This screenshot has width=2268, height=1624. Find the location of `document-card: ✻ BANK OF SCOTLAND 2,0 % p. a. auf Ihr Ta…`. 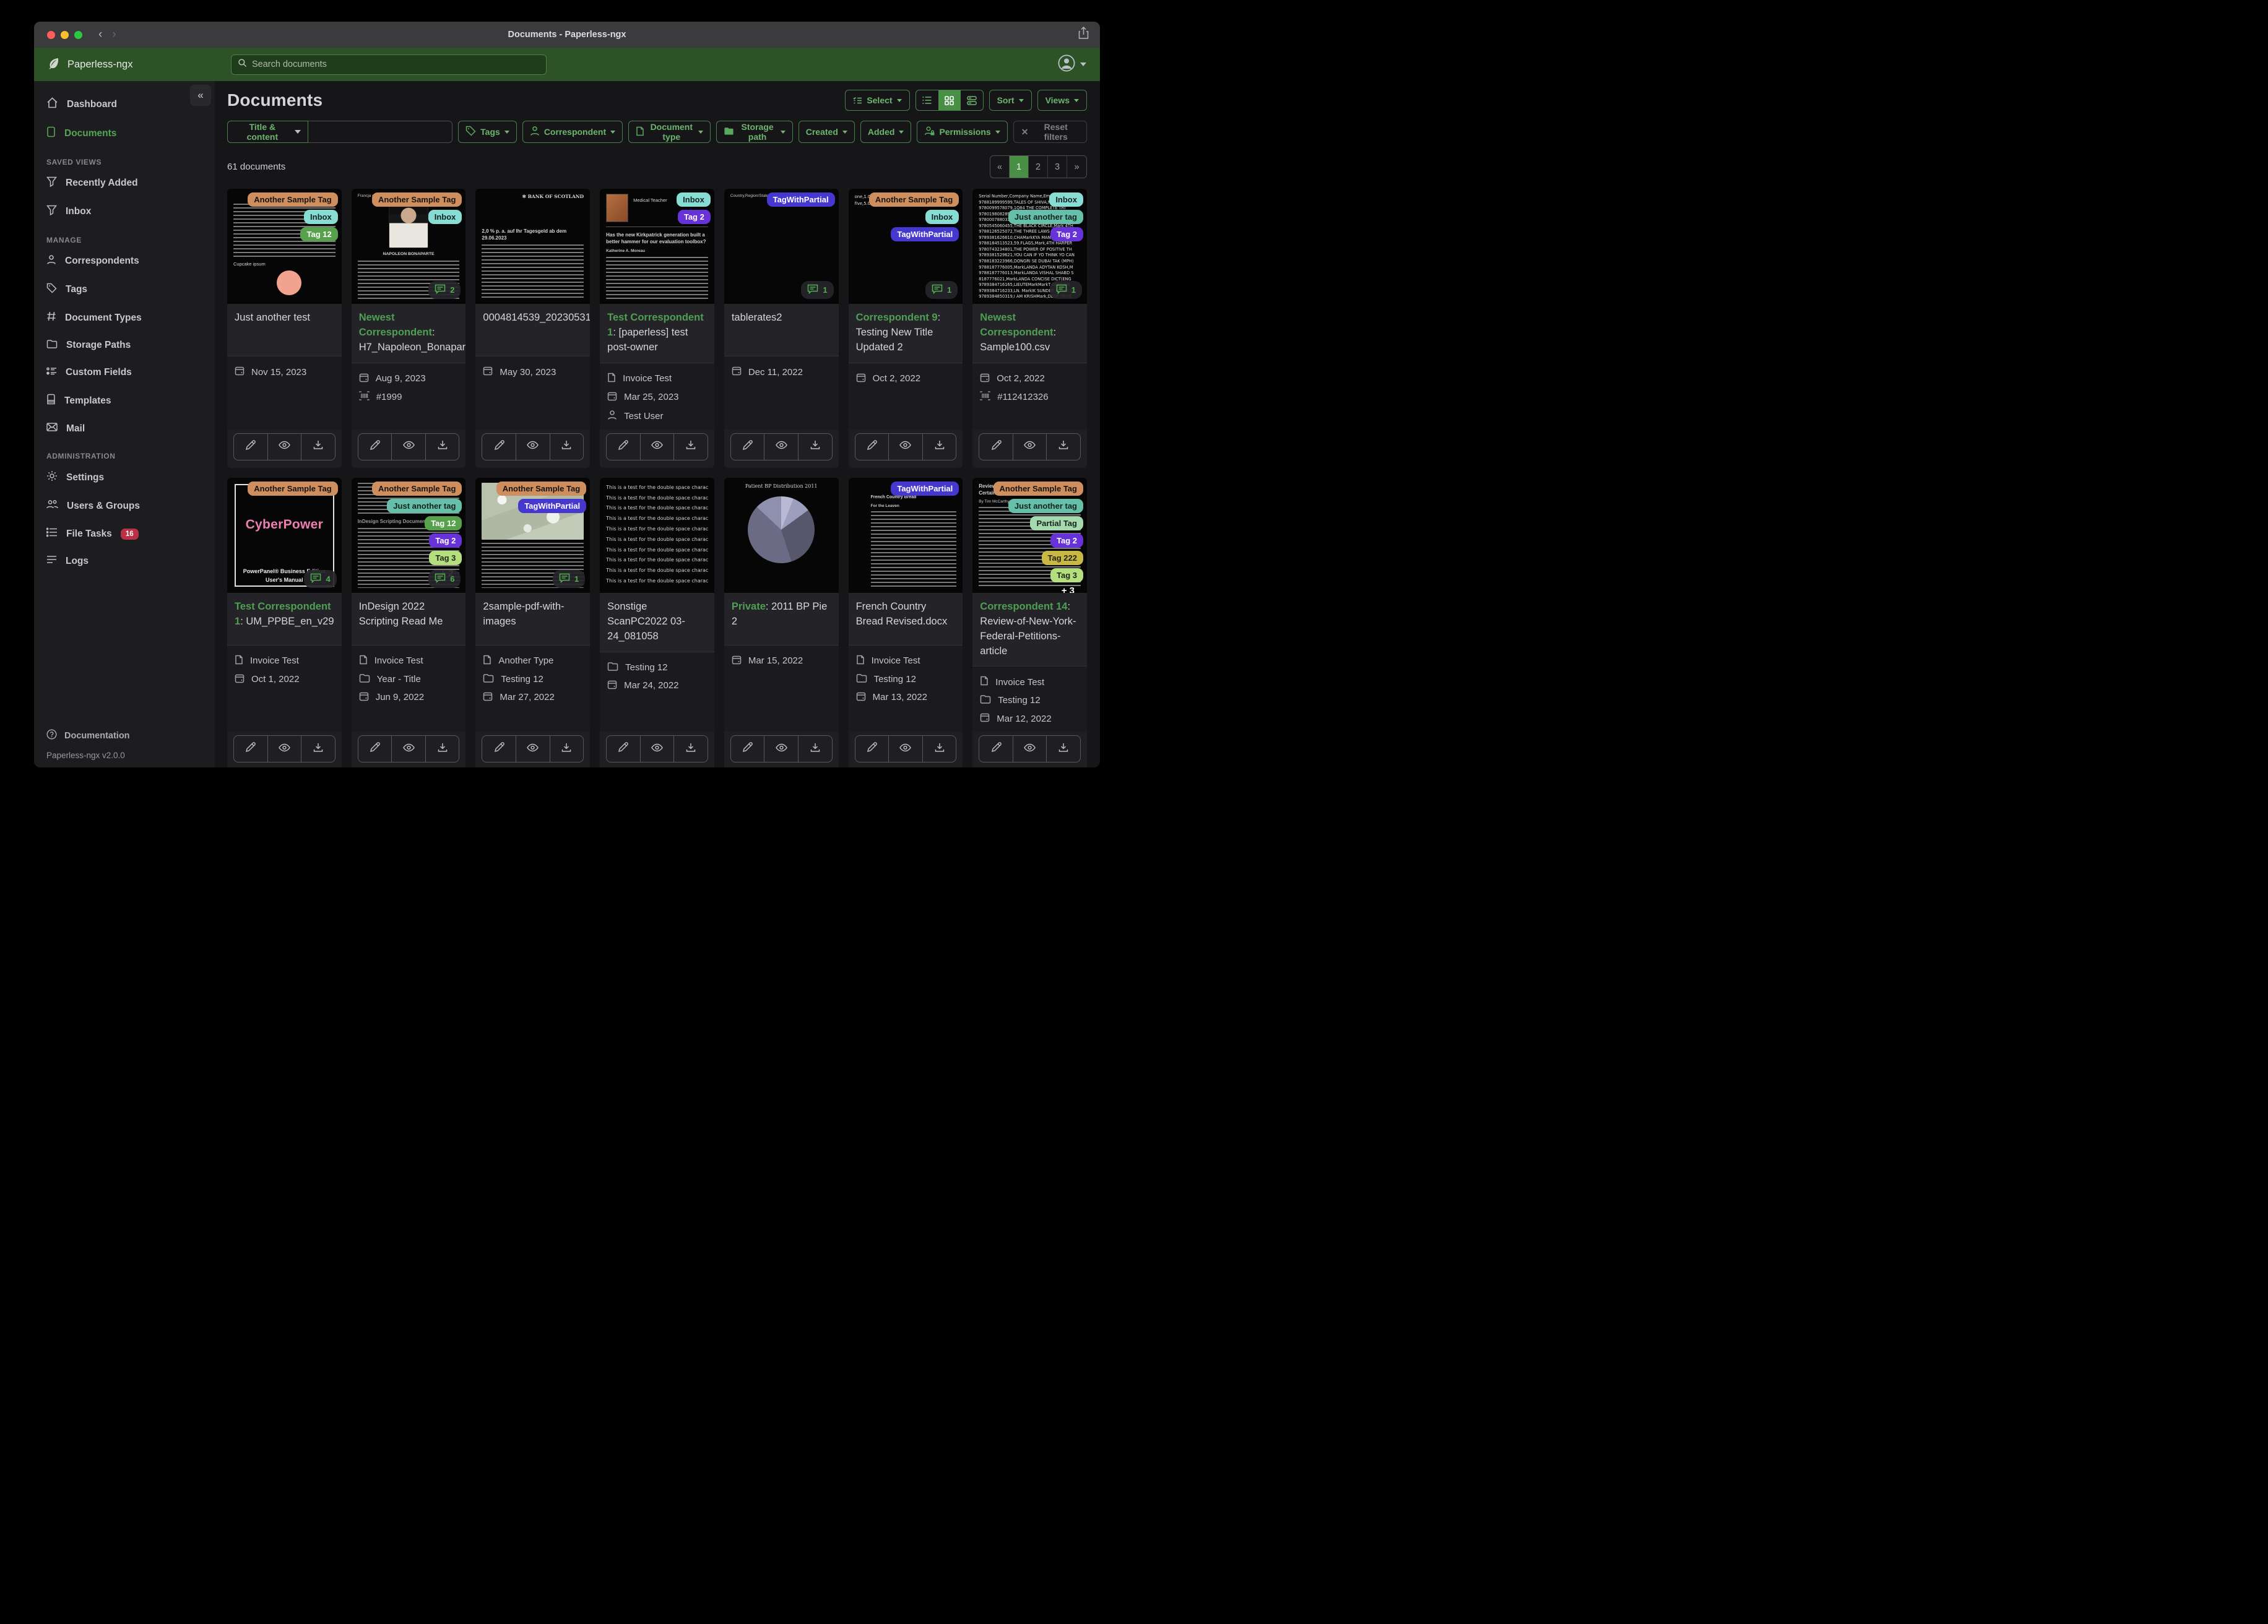

document-card: ✻ BANK OF SCOTLAND 2,0 % p. a. auf Ihr Ta… is located at coordinates (533, 328).